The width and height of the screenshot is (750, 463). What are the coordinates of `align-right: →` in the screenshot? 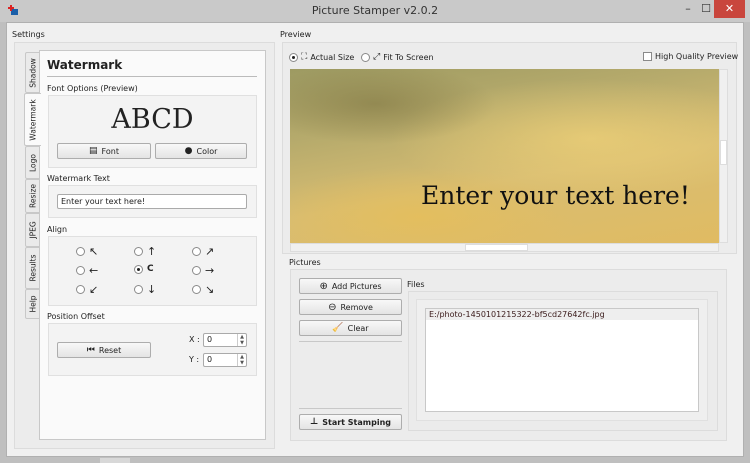 It's located at (203, 270).